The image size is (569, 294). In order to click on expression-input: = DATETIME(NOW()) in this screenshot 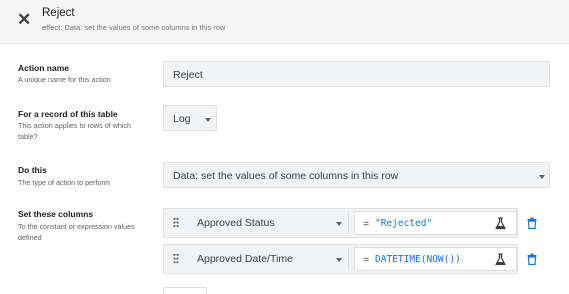, I will do `click(435, 259)`.